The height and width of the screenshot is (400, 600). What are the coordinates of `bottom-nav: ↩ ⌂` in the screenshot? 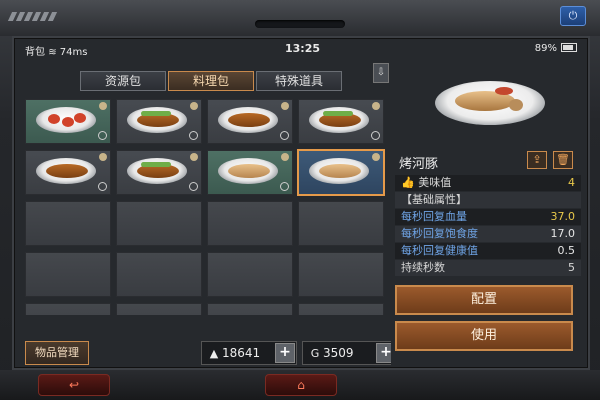 It's located at (300, 385).